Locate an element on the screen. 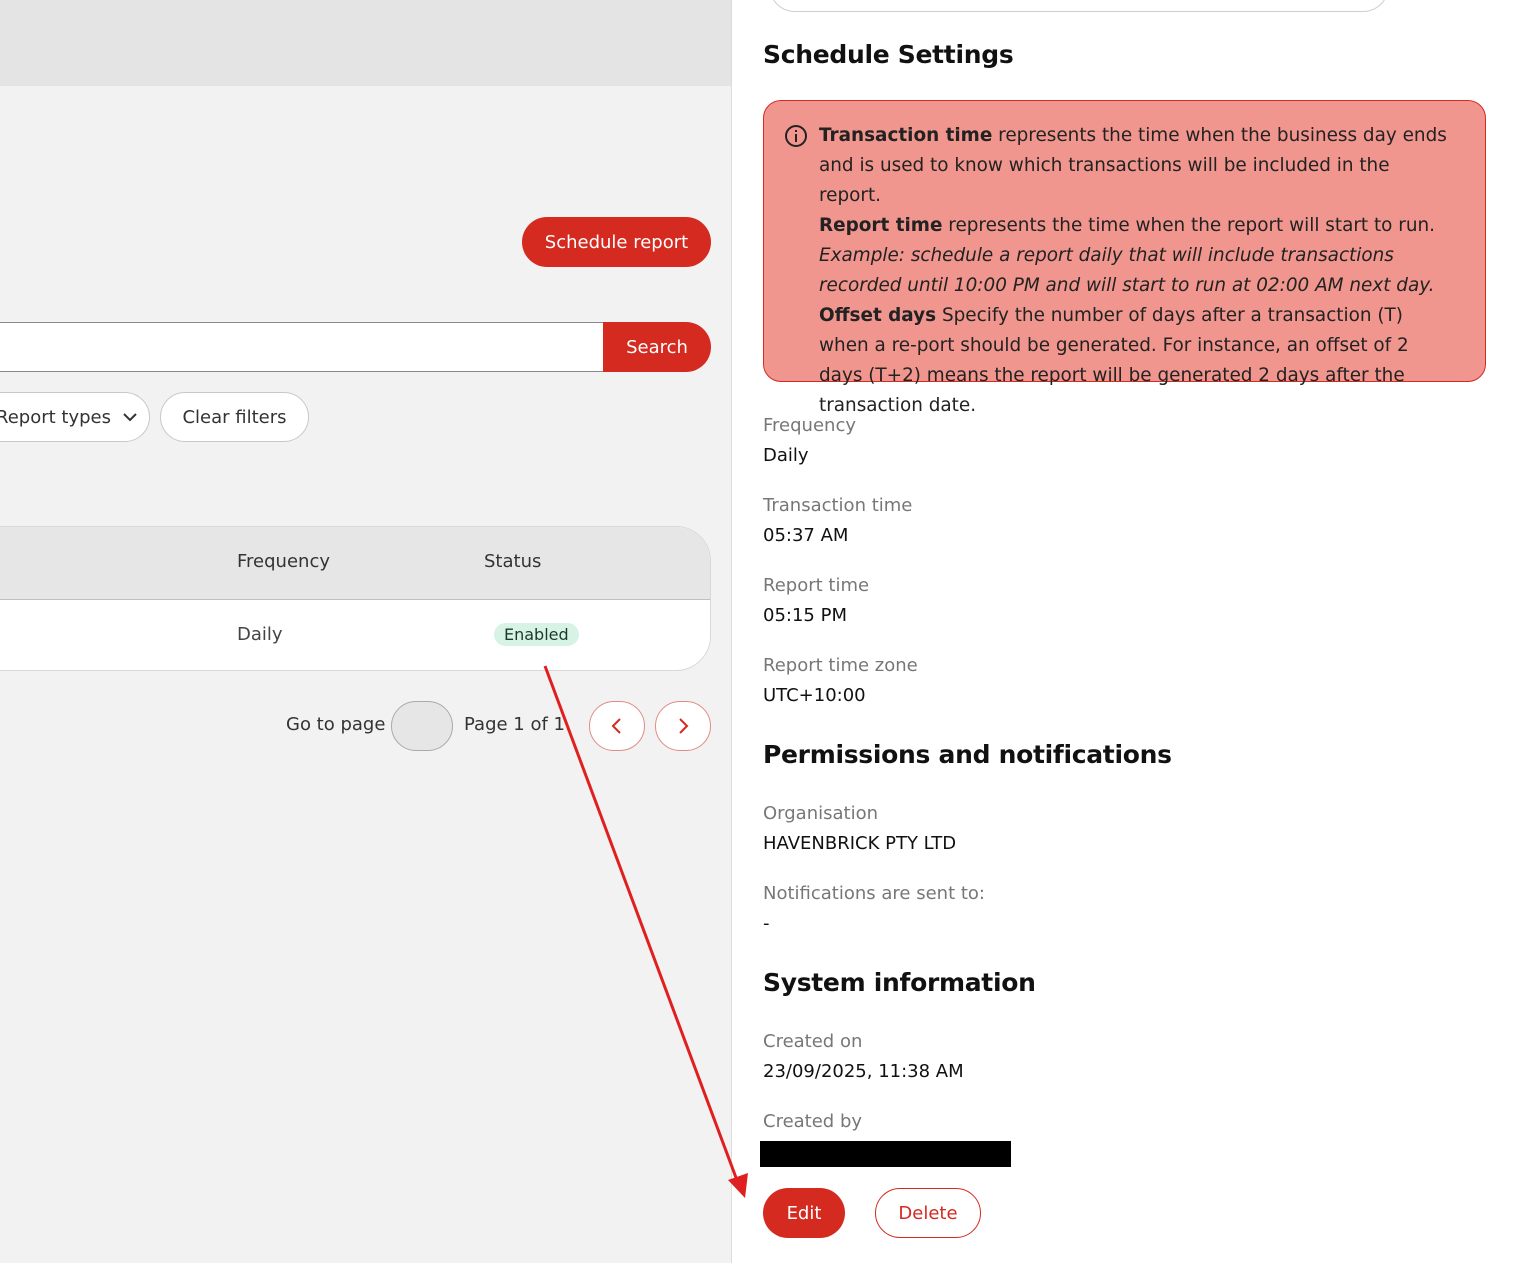 This screenshot has height=1263, width=1513. transaction-time-label: Transaction time is located at coordinates (838, 505).